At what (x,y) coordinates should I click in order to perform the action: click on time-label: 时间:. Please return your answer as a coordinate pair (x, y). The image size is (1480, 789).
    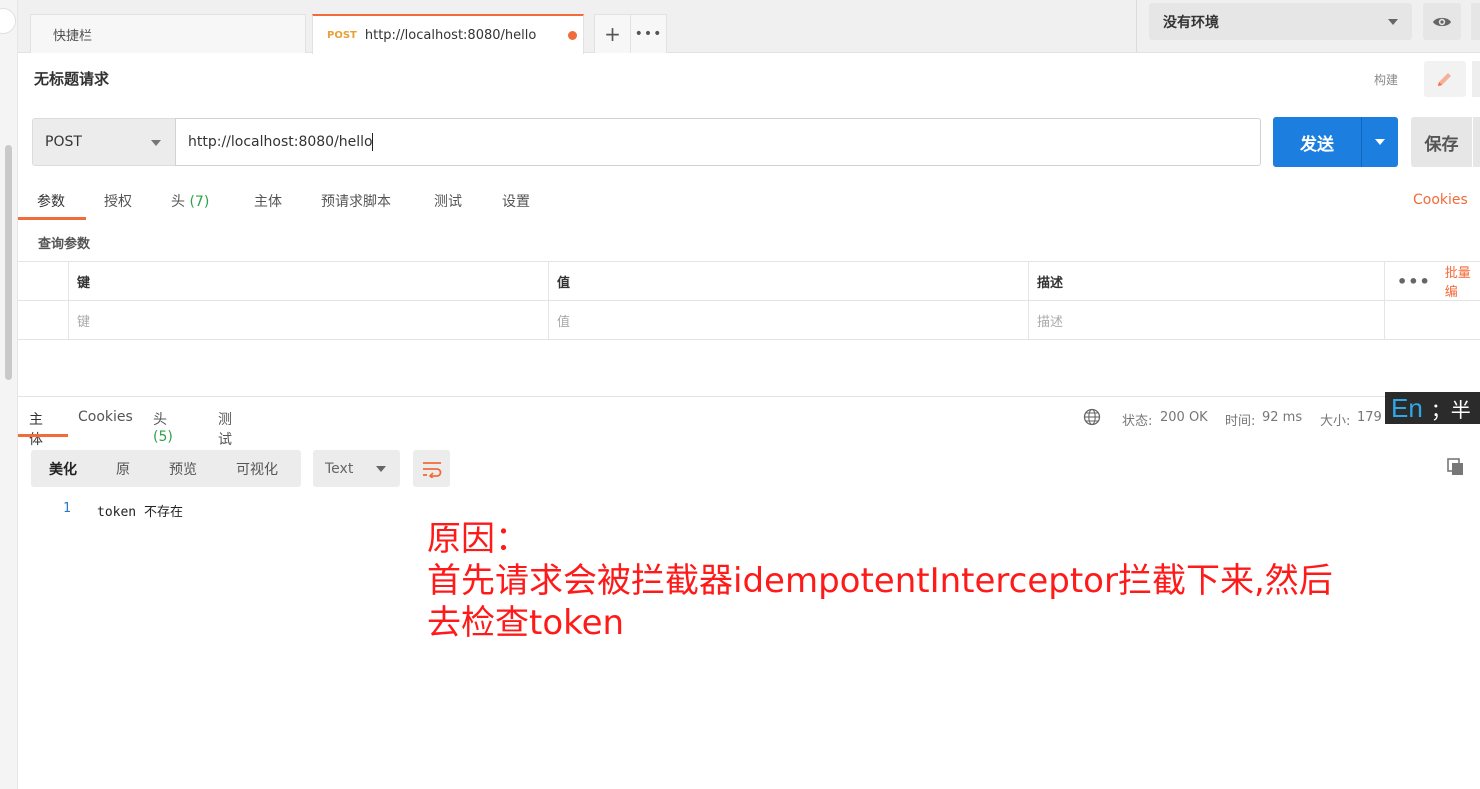
    Looking at the image, I should click on (1240, 421).